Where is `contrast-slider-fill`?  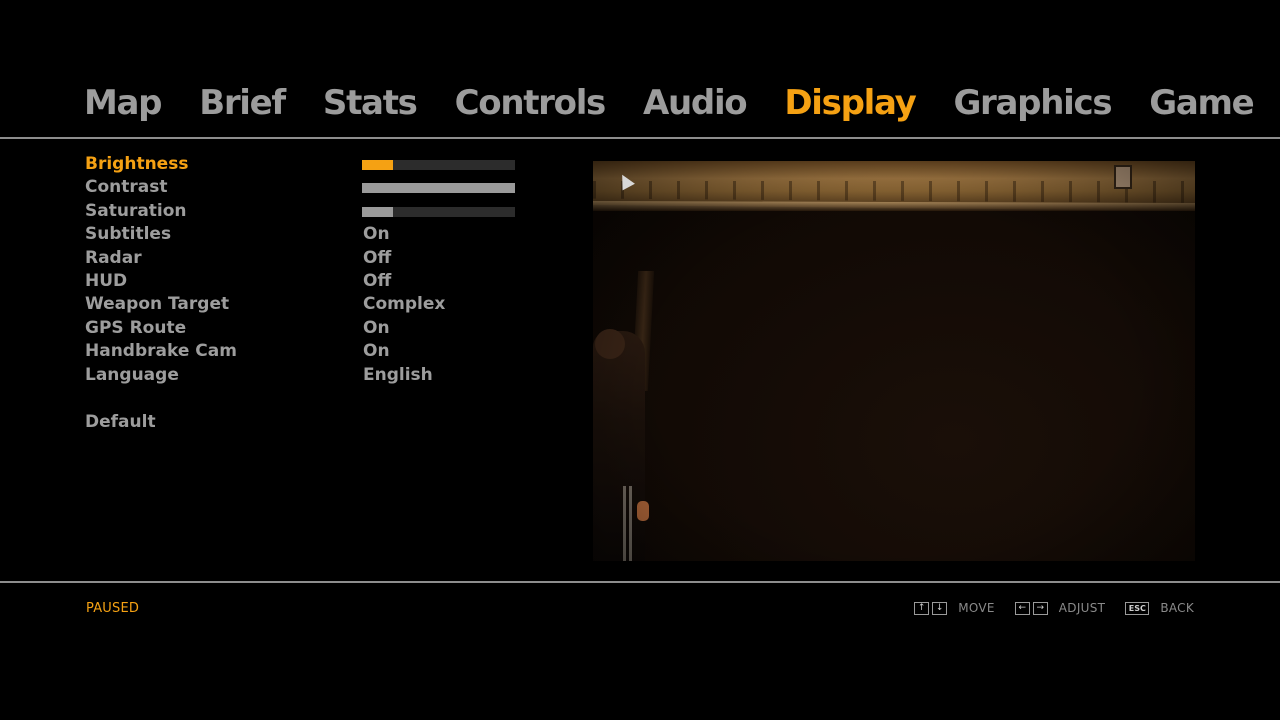 contrast-slider-fill is located at coordinates (438, 188).